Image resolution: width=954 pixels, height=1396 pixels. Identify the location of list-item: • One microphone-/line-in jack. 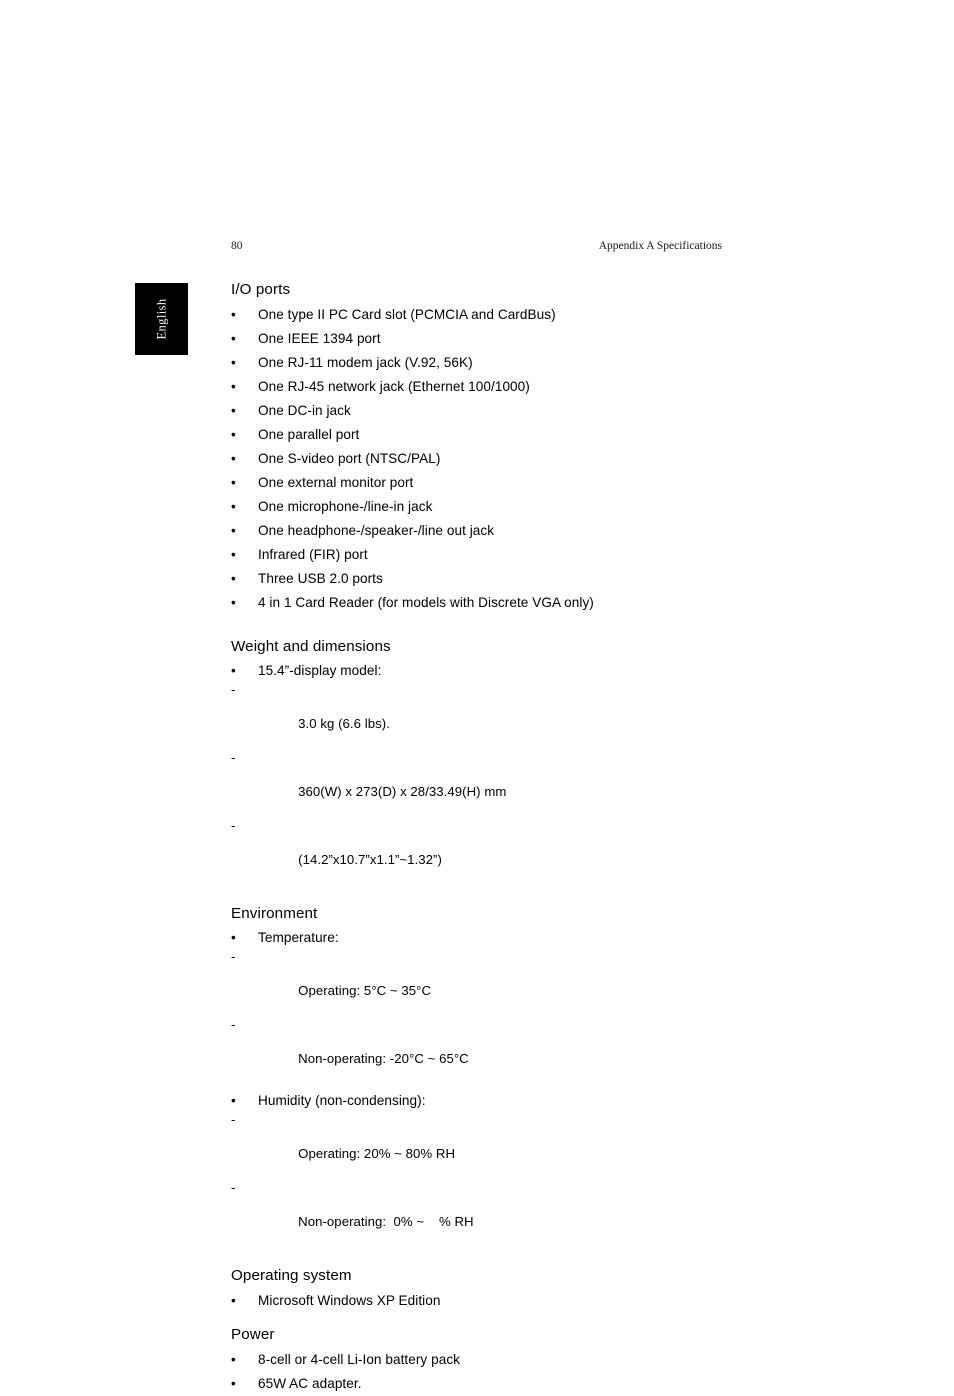
(511, 507).